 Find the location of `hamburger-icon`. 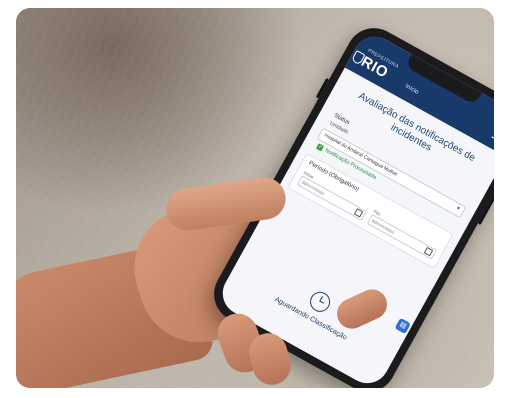

hamburger-icon is located at coordinates (492, 135).